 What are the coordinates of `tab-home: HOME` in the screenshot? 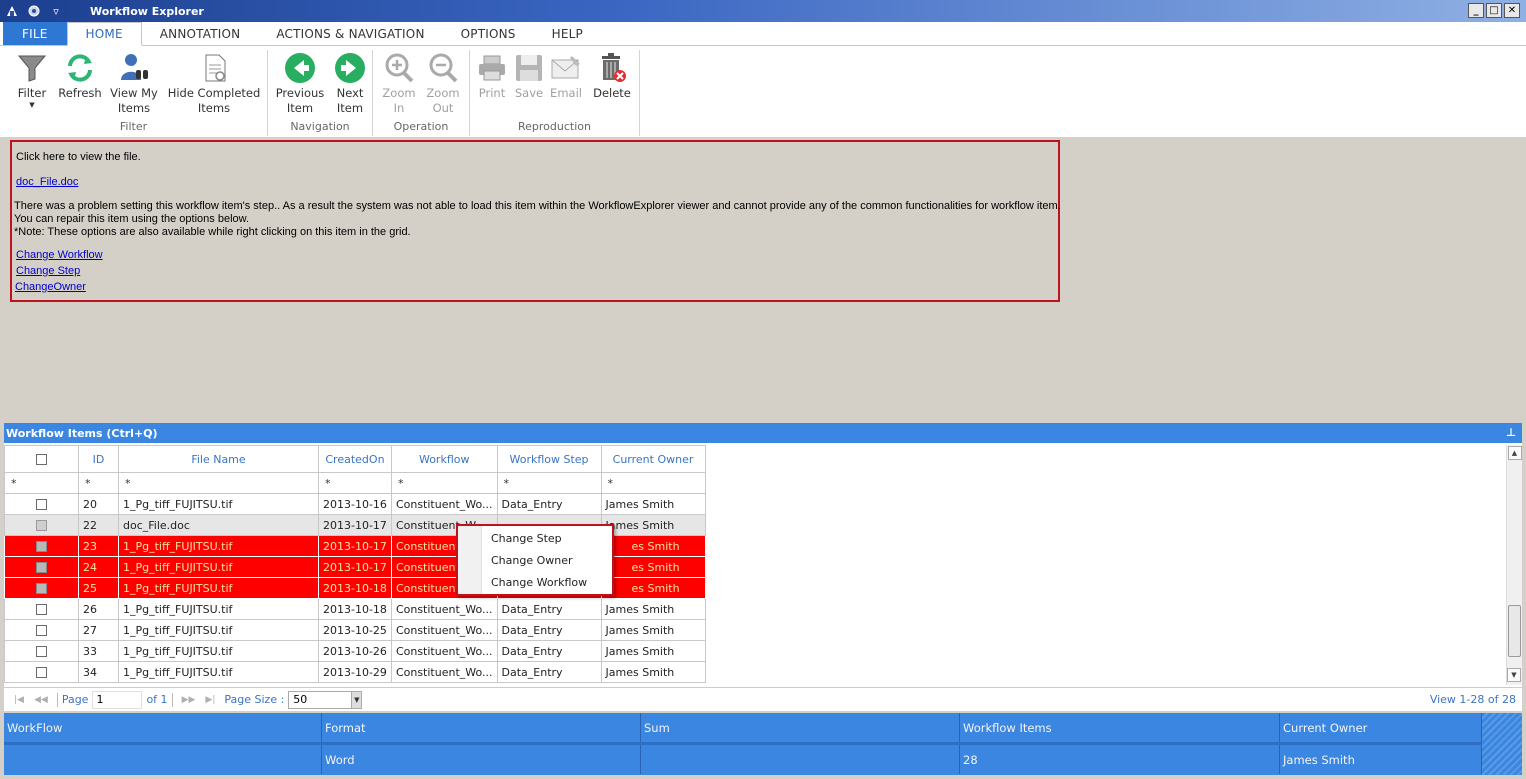 It's located at (104, 34).